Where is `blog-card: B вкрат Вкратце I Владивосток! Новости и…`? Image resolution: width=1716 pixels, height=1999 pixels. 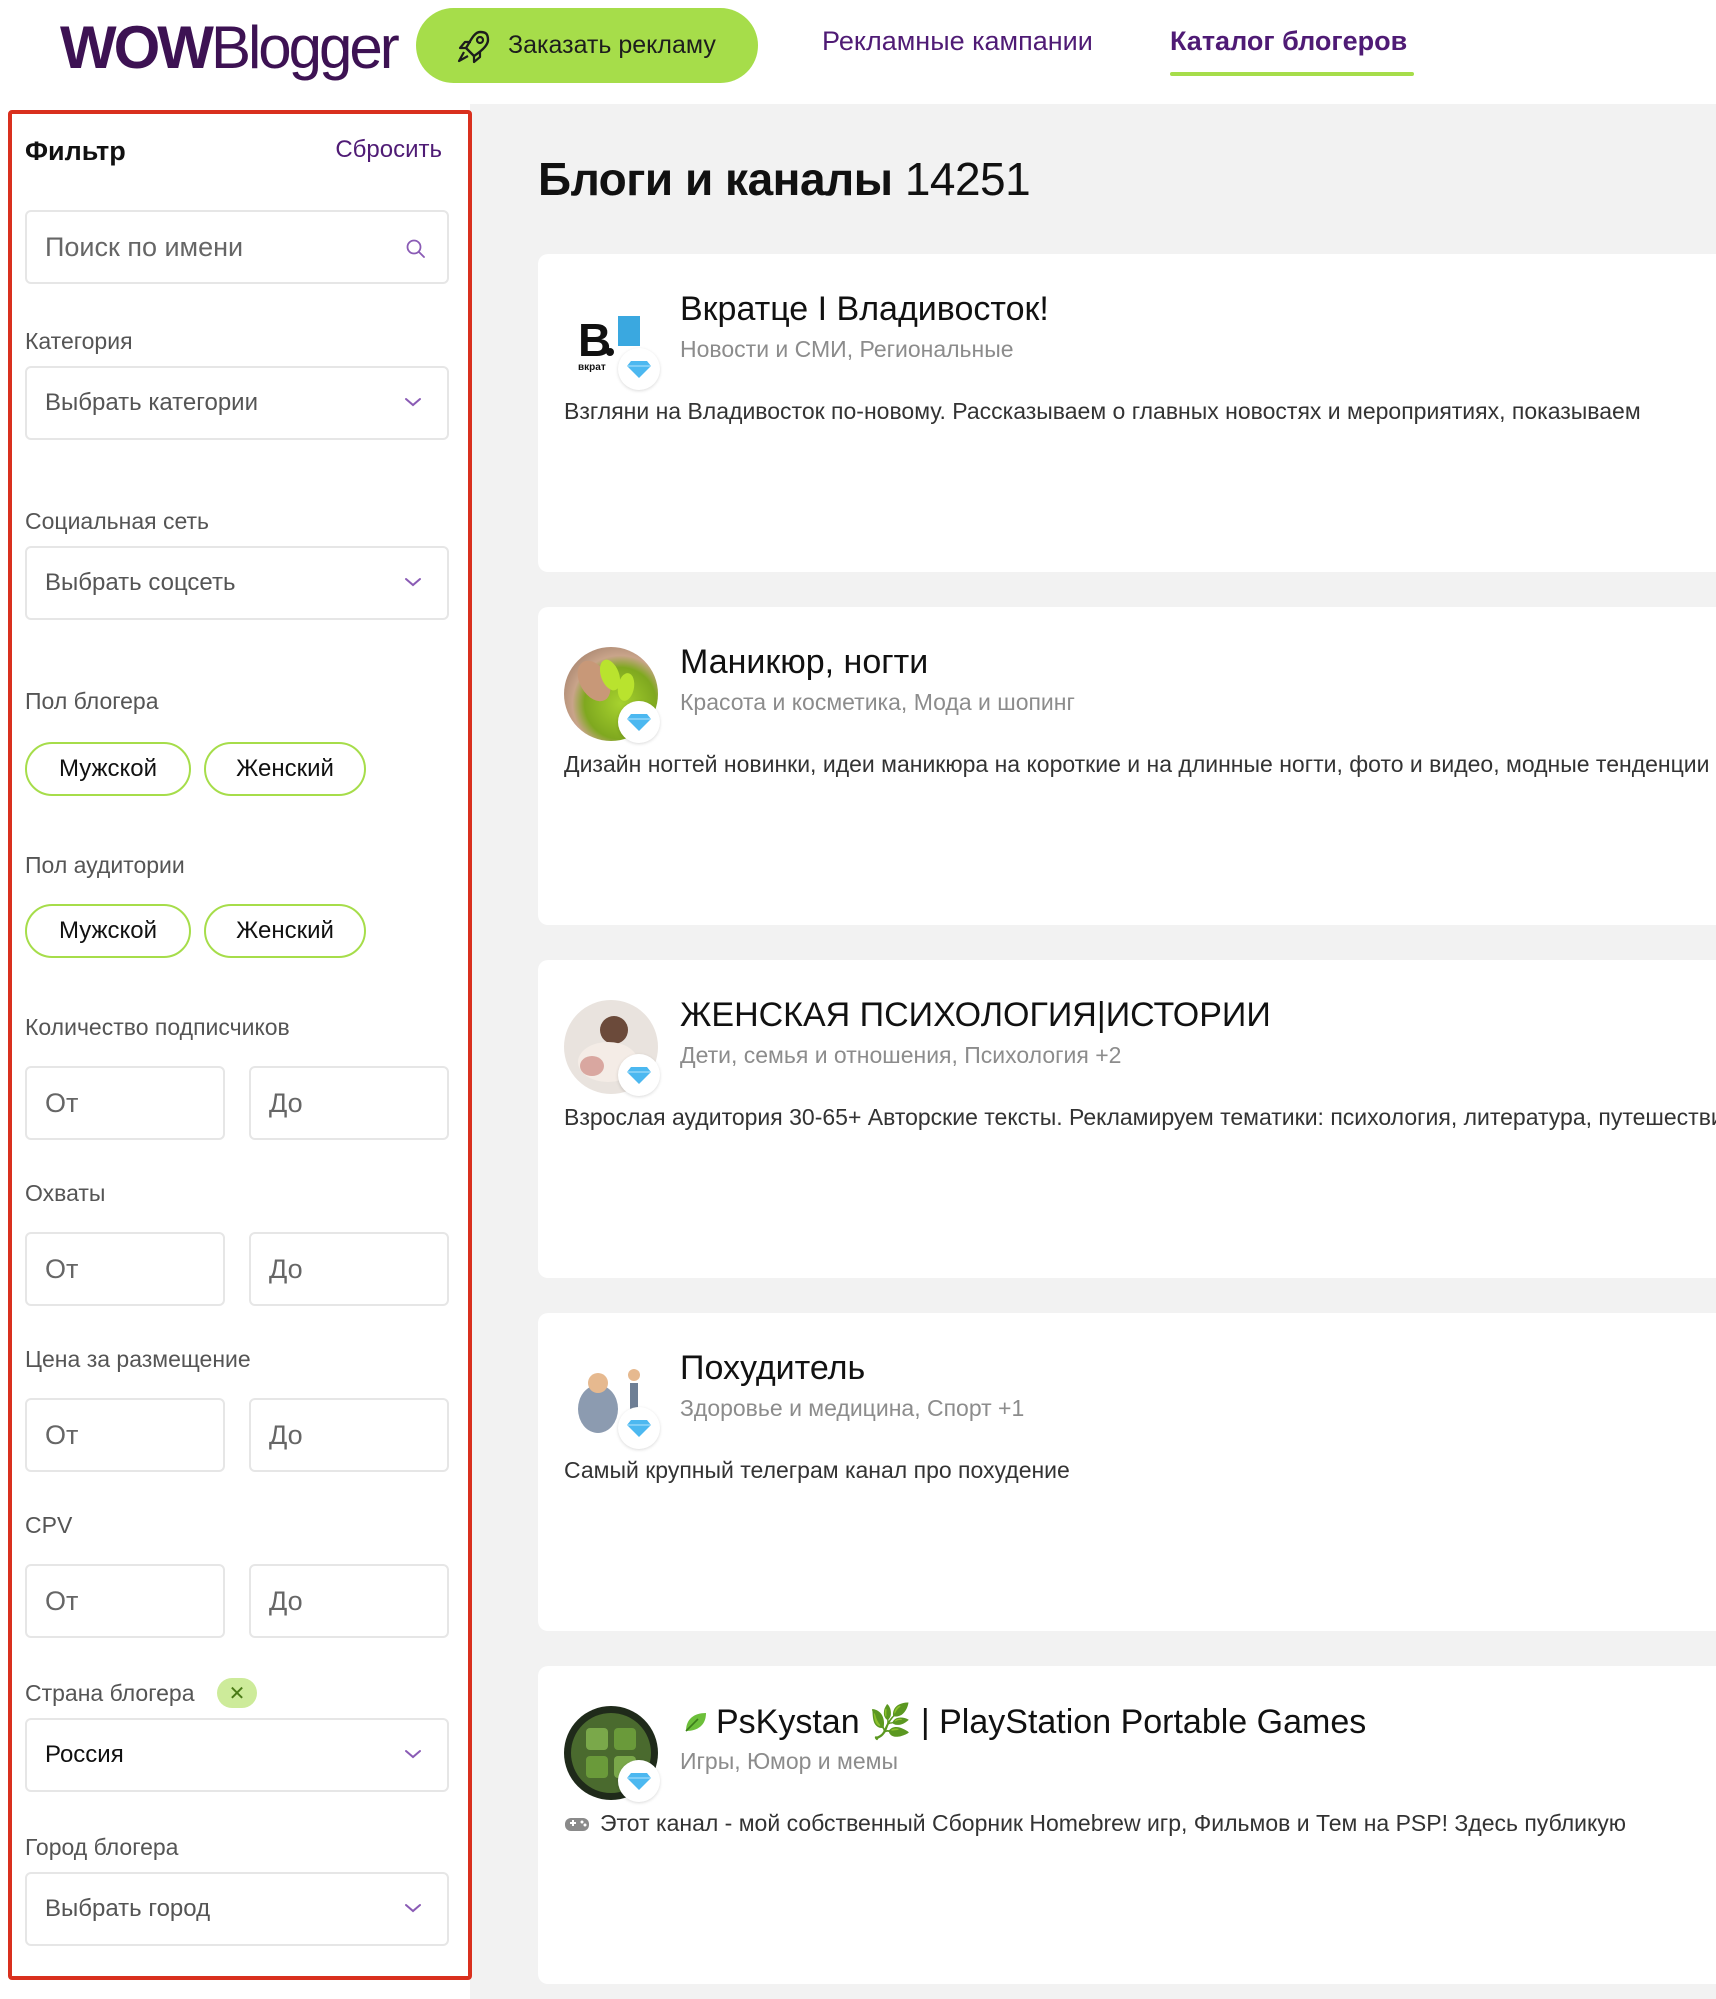 blog-card: B вкрат Вкратце I Владивосток! Новости и… is located at coordinates (1127, 413).